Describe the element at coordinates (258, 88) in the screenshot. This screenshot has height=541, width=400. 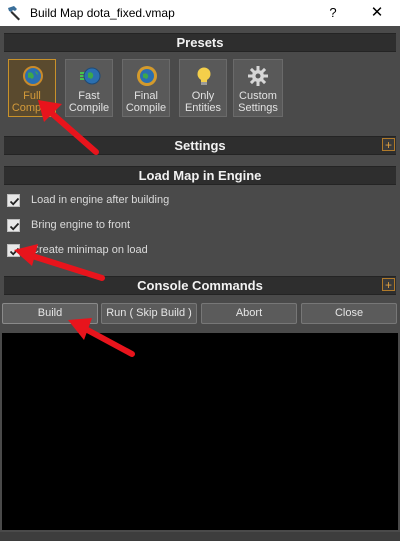
I see `preset-custom-settings: Custom Settings` at that location.